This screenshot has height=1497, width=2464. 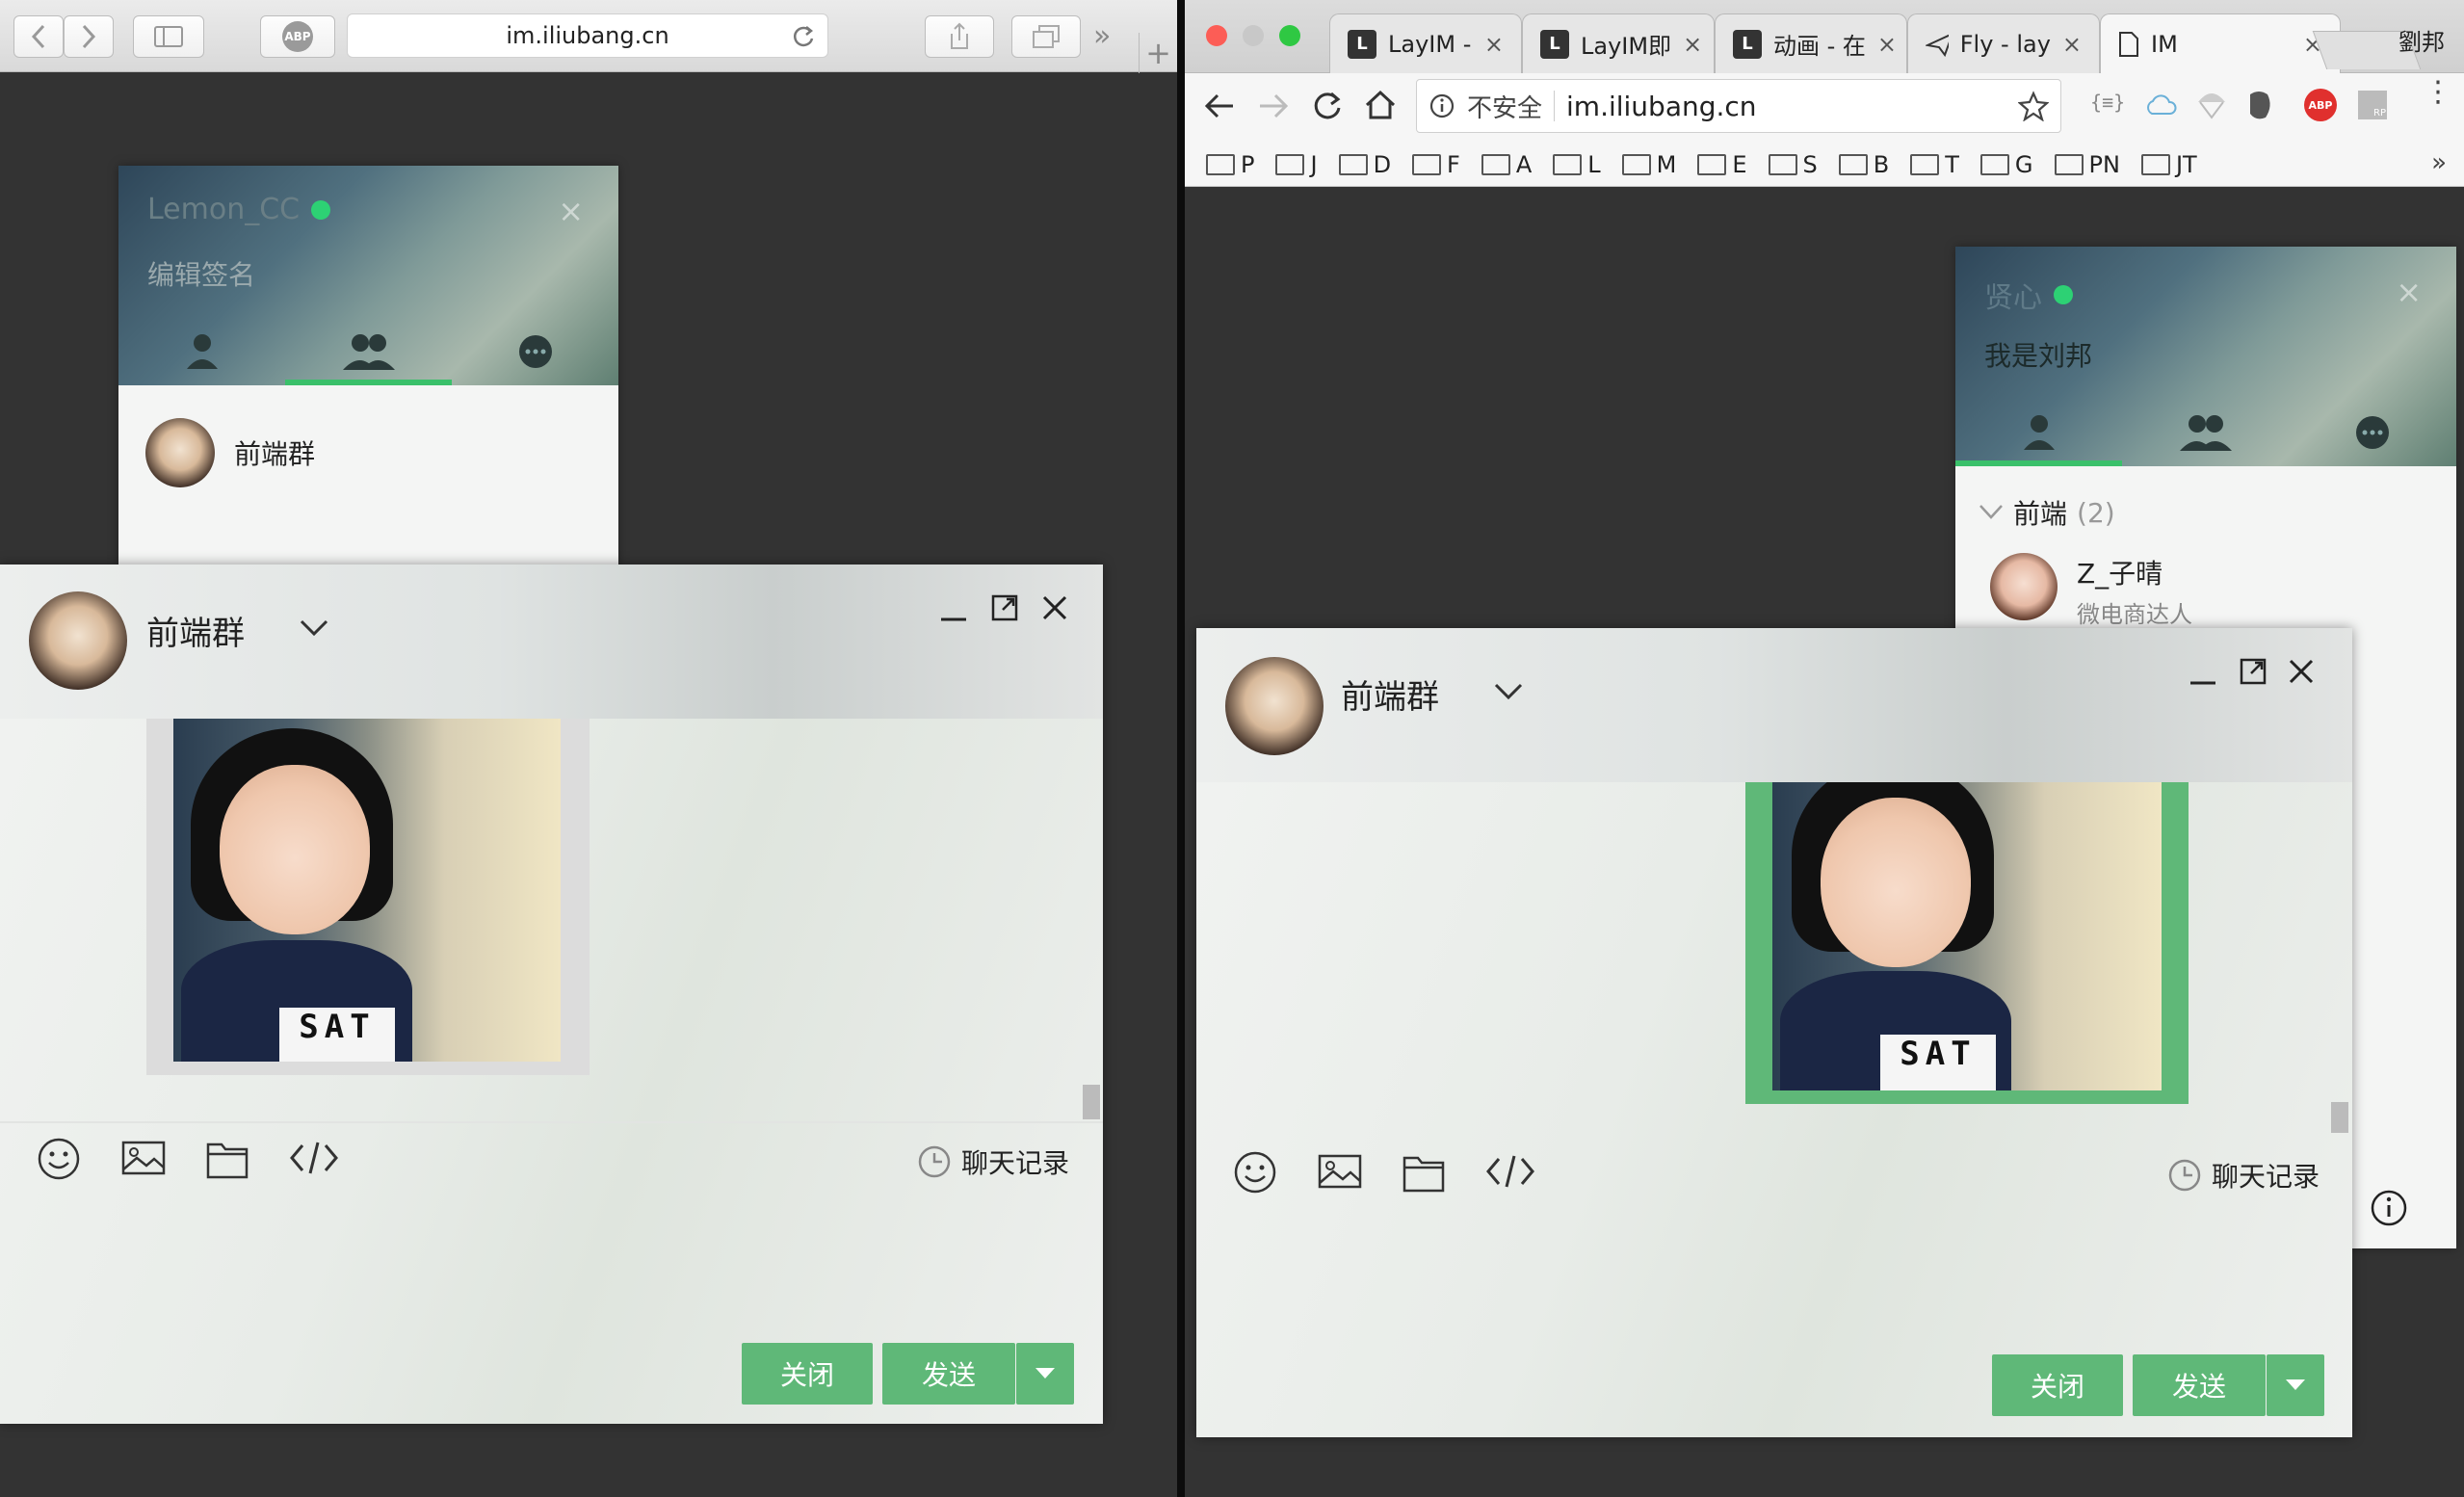 I want to click on share-button, so click(x=959, y=36).